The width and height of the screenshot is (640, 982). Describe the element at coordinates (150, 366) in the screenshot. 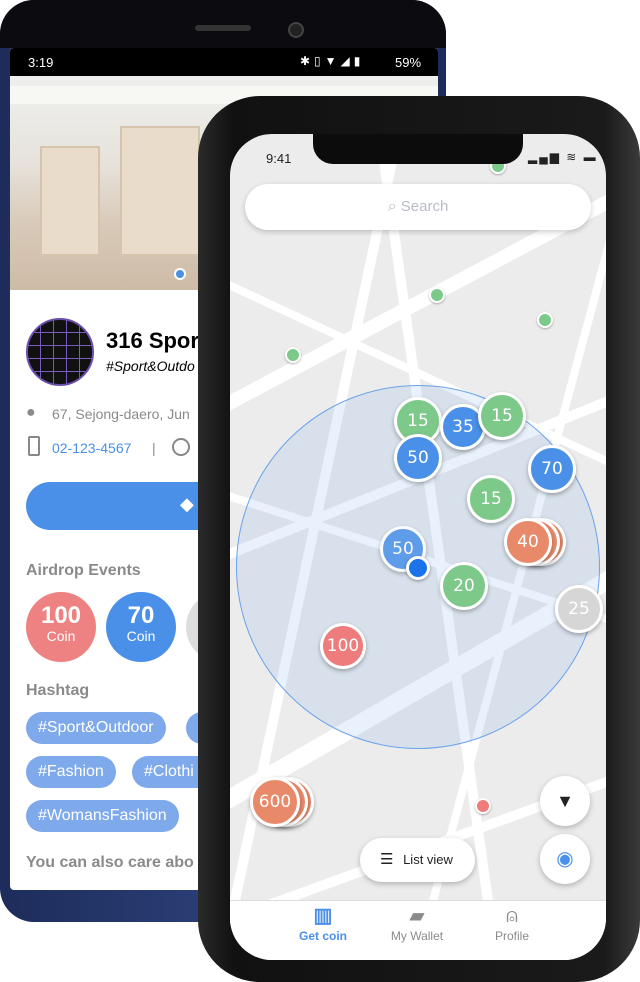

I see `store-hashtag: #Sport&Outdo` at that location.